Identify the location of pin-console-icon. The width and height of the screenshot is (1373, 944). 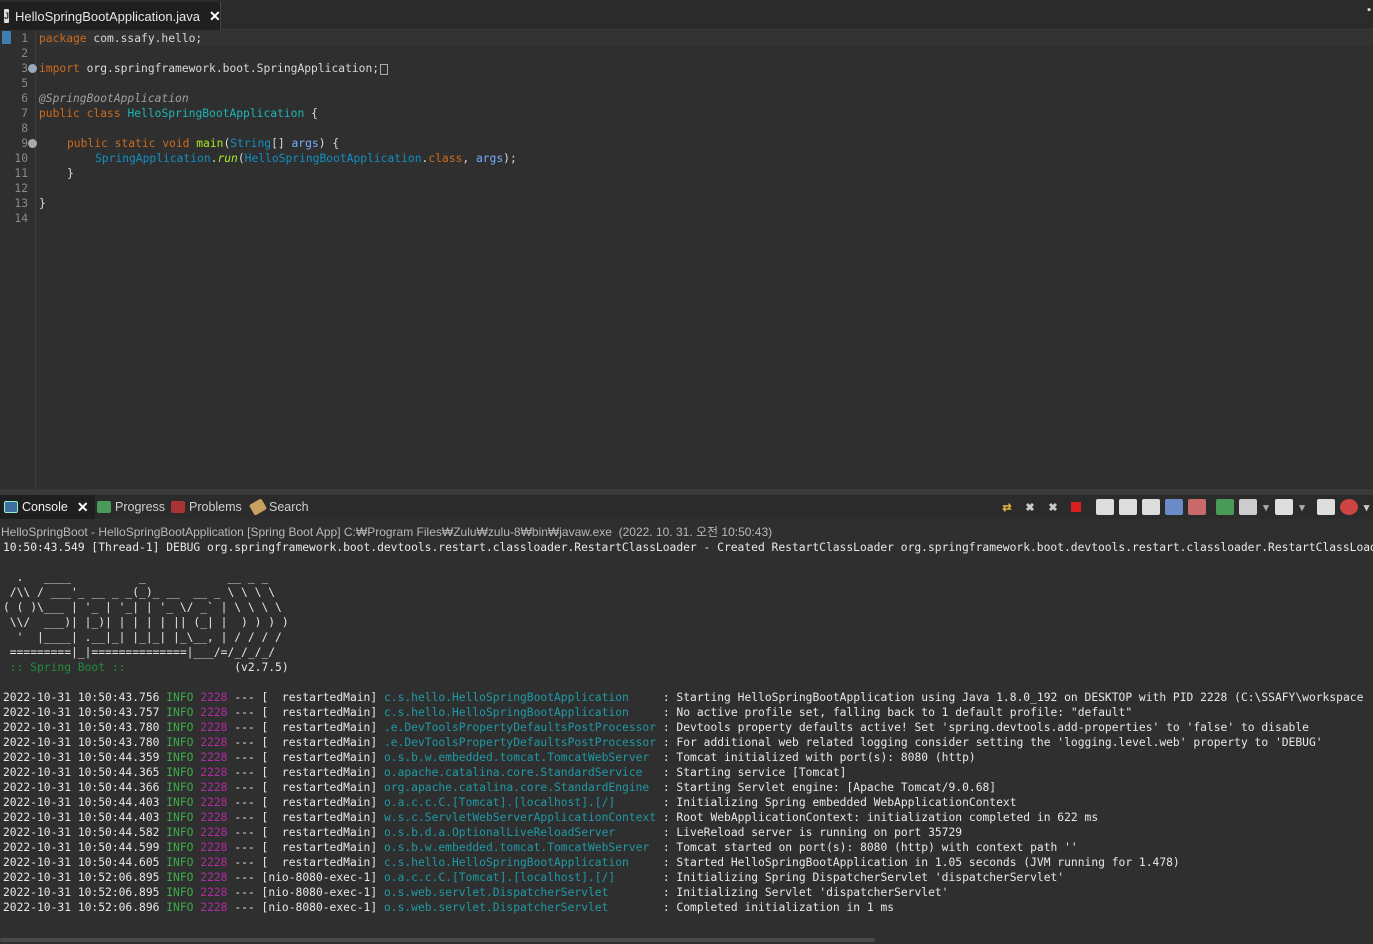
(1225, 507).